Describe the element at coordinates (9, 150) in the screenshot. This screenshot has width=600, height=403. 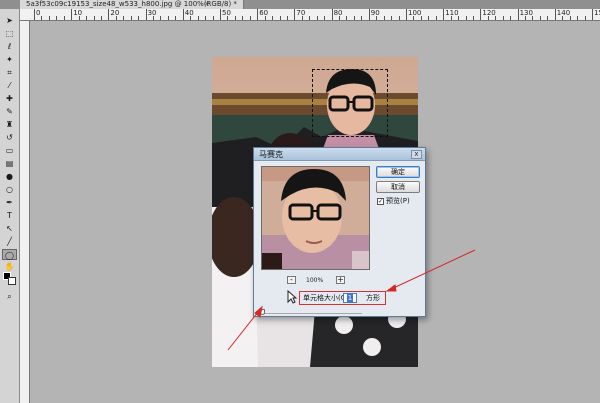
I see `eraser-icon: ▭` at that location.